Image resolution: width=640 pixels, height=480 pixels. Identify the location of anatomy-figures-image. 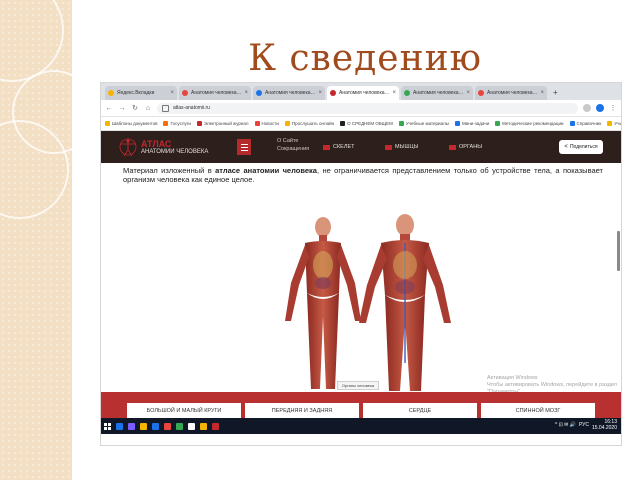
(372, 302).